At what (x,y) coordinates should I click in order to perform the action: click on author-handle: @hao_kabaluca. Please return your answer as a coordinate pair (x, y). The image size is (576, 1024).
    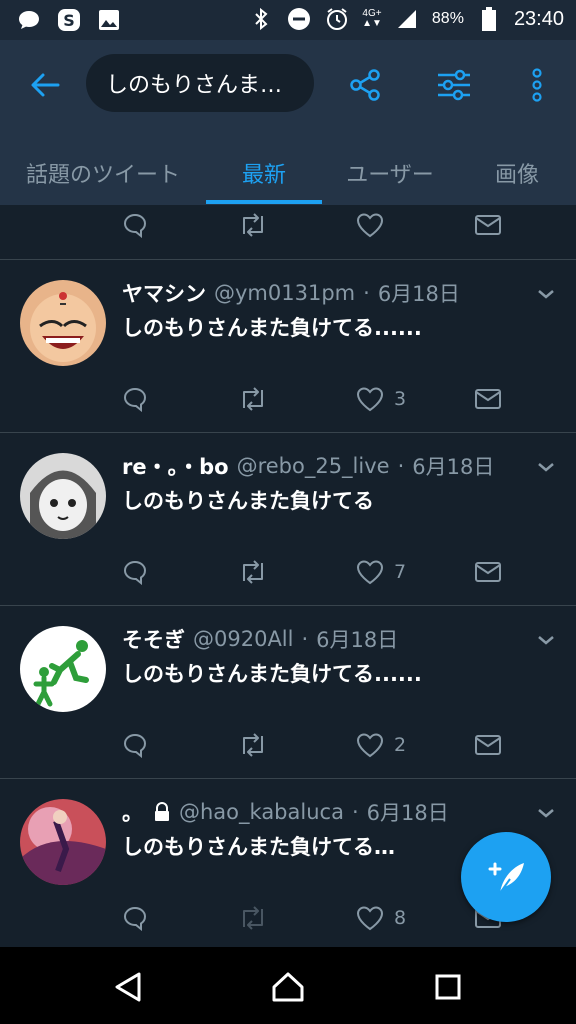
    Looking at the image, I should click on (261, 812).